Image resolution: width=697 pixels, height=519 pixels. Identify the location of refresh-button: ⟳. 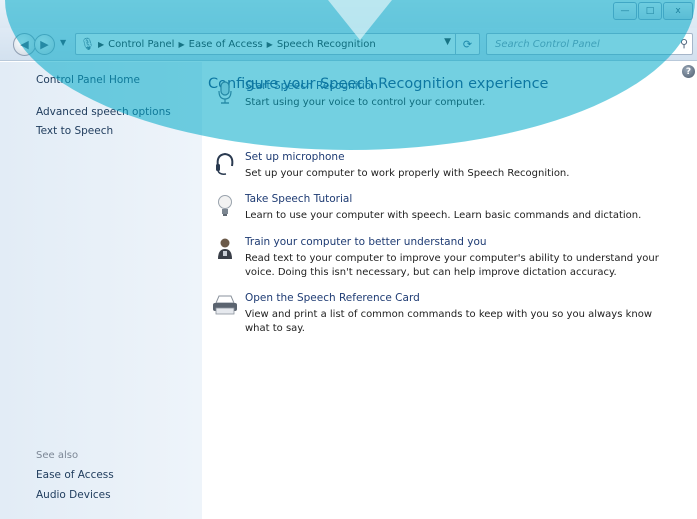
(467, 44).